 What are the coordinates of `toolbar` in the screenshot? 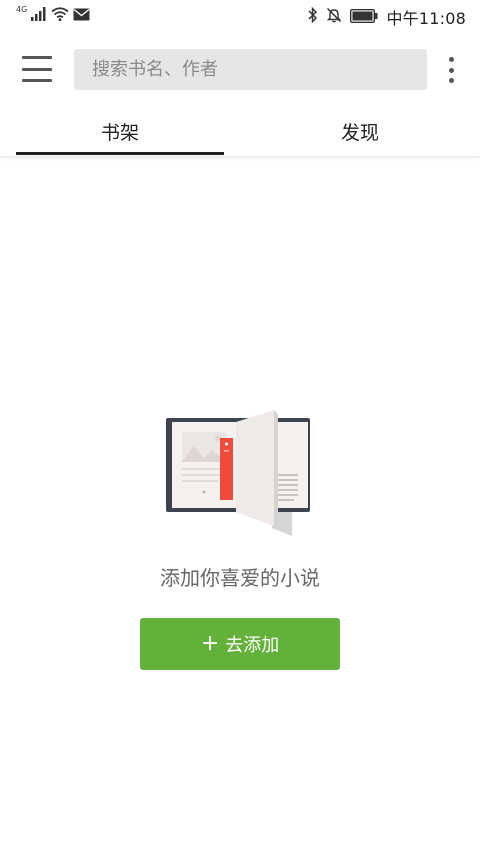 It's located at (240, 69).